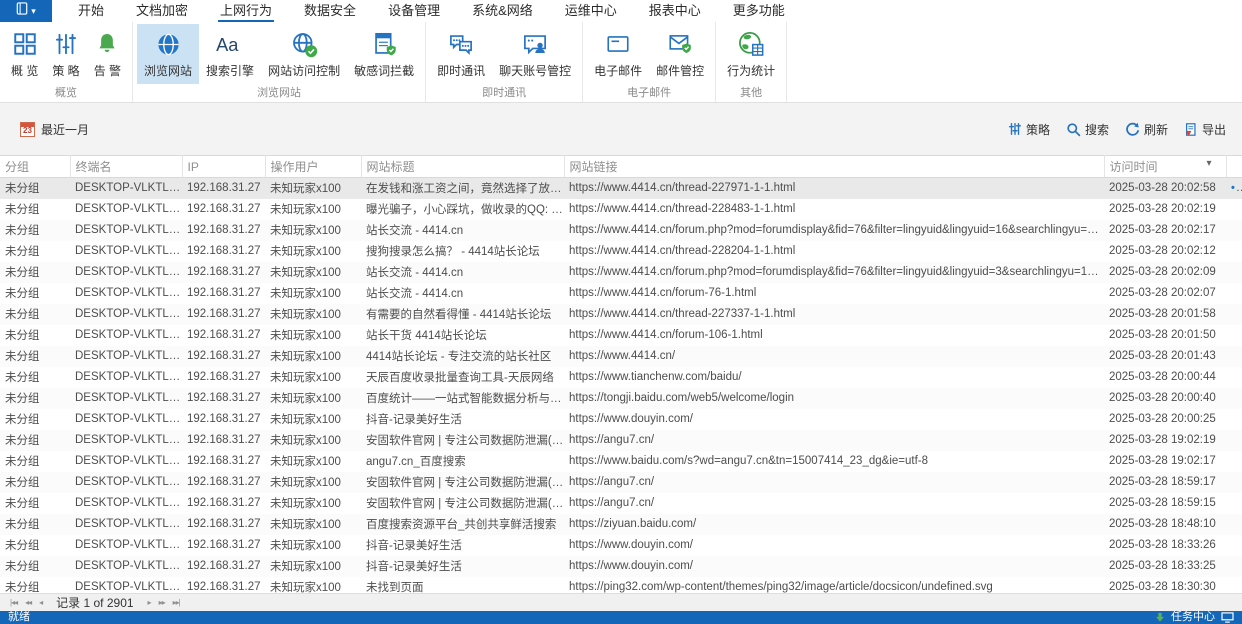 The height and width of the screenshot is (624, 1242). What do you see at coordinates (168, 54) in the screenshot?
I see `ribbon-button: 浏览网站` at bounding box center [168, 54].